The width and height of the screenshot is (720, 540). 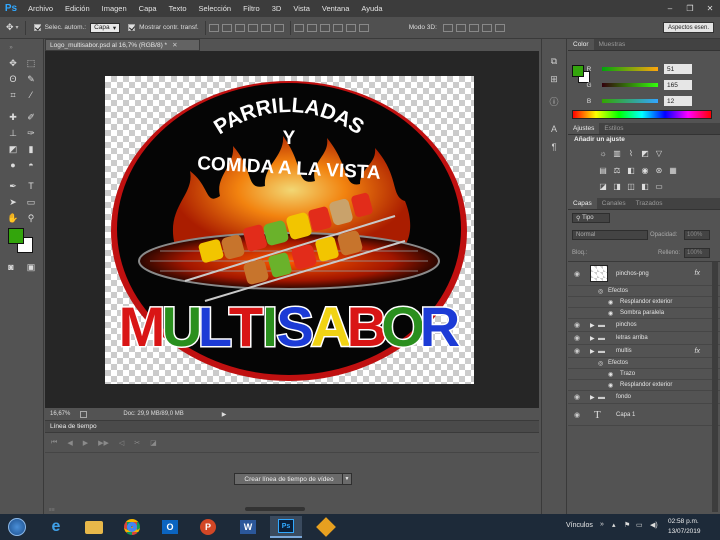 What do you see at coordinates (639, 525) in the screenshot?
I see `network-icon: ▭` at bounding box center [639, 525].